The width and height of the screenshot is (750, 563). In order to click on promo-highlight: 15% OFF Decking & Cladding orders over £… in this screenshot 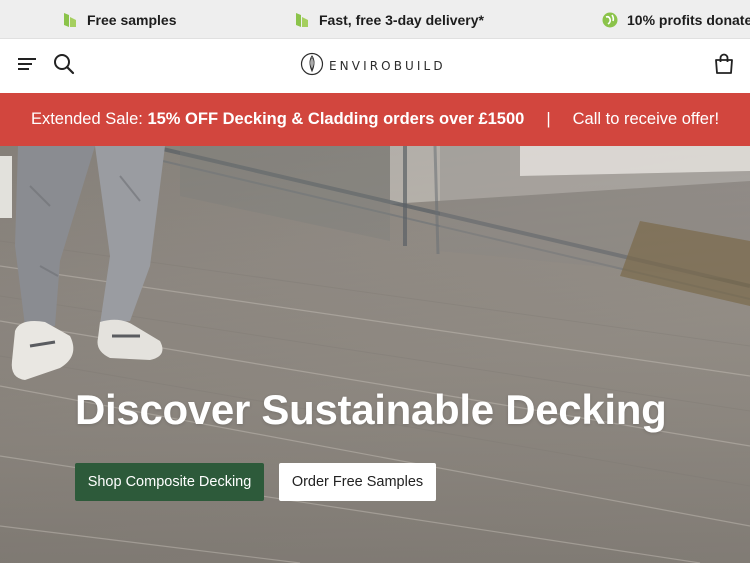, I will do `click(336, 119)`.